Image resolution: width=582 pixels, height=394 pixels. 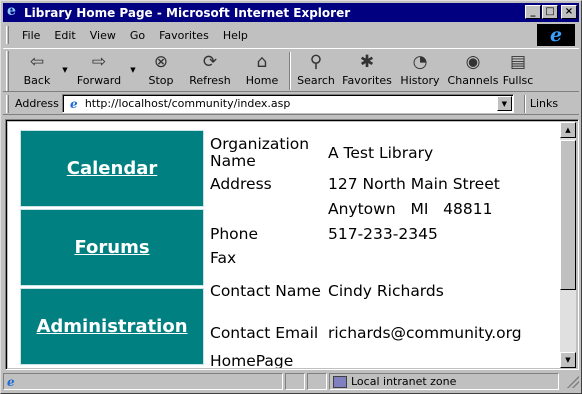 What do you see at coordinates (223, 257) in the screenshot?
I see `fax-label: Fax` at bounding box center [223, 257].